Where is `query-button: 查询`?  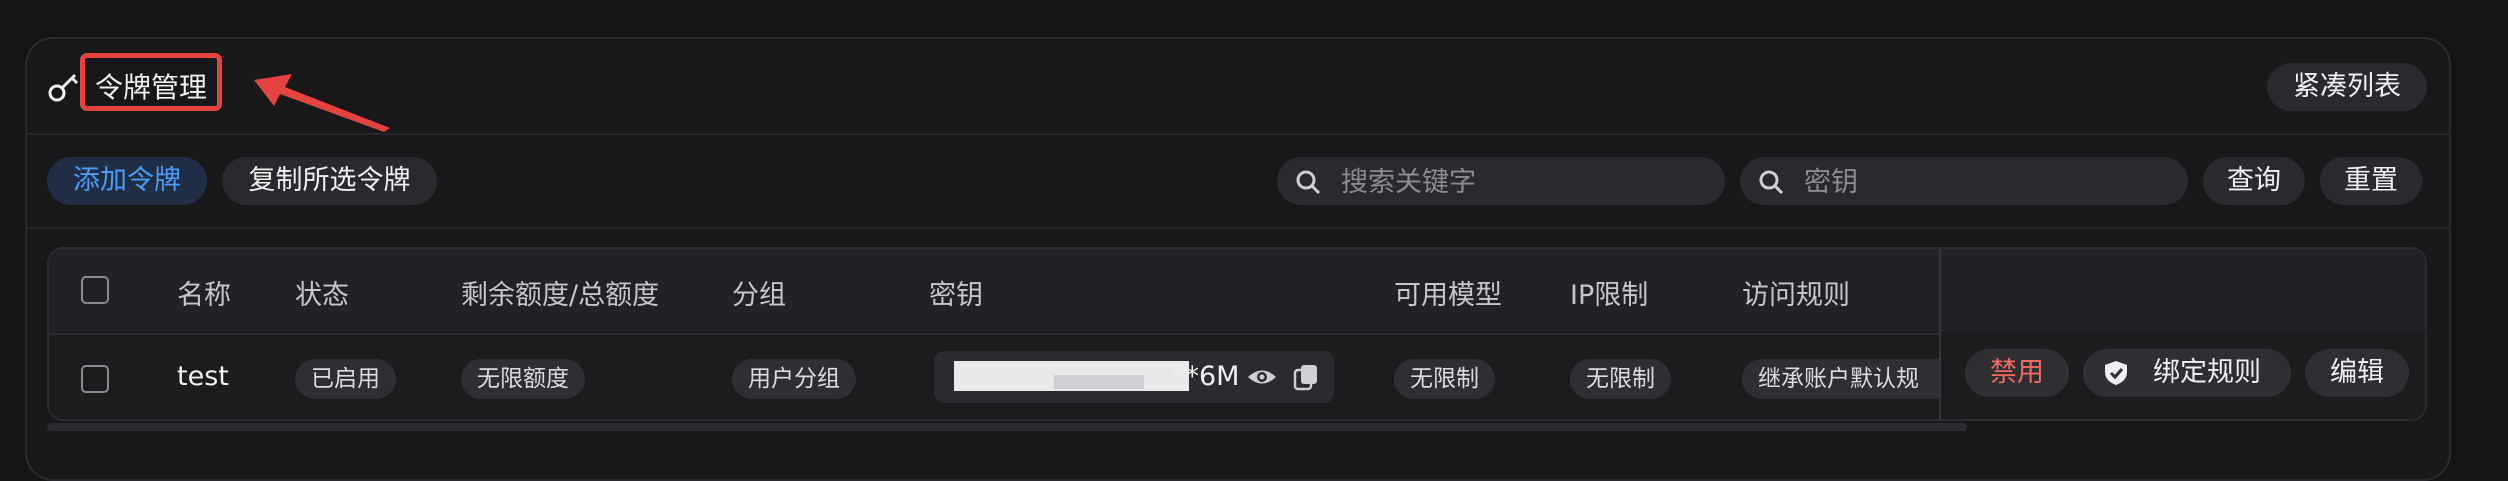 query-button: 查询 is located at coordinates (2254, 181).